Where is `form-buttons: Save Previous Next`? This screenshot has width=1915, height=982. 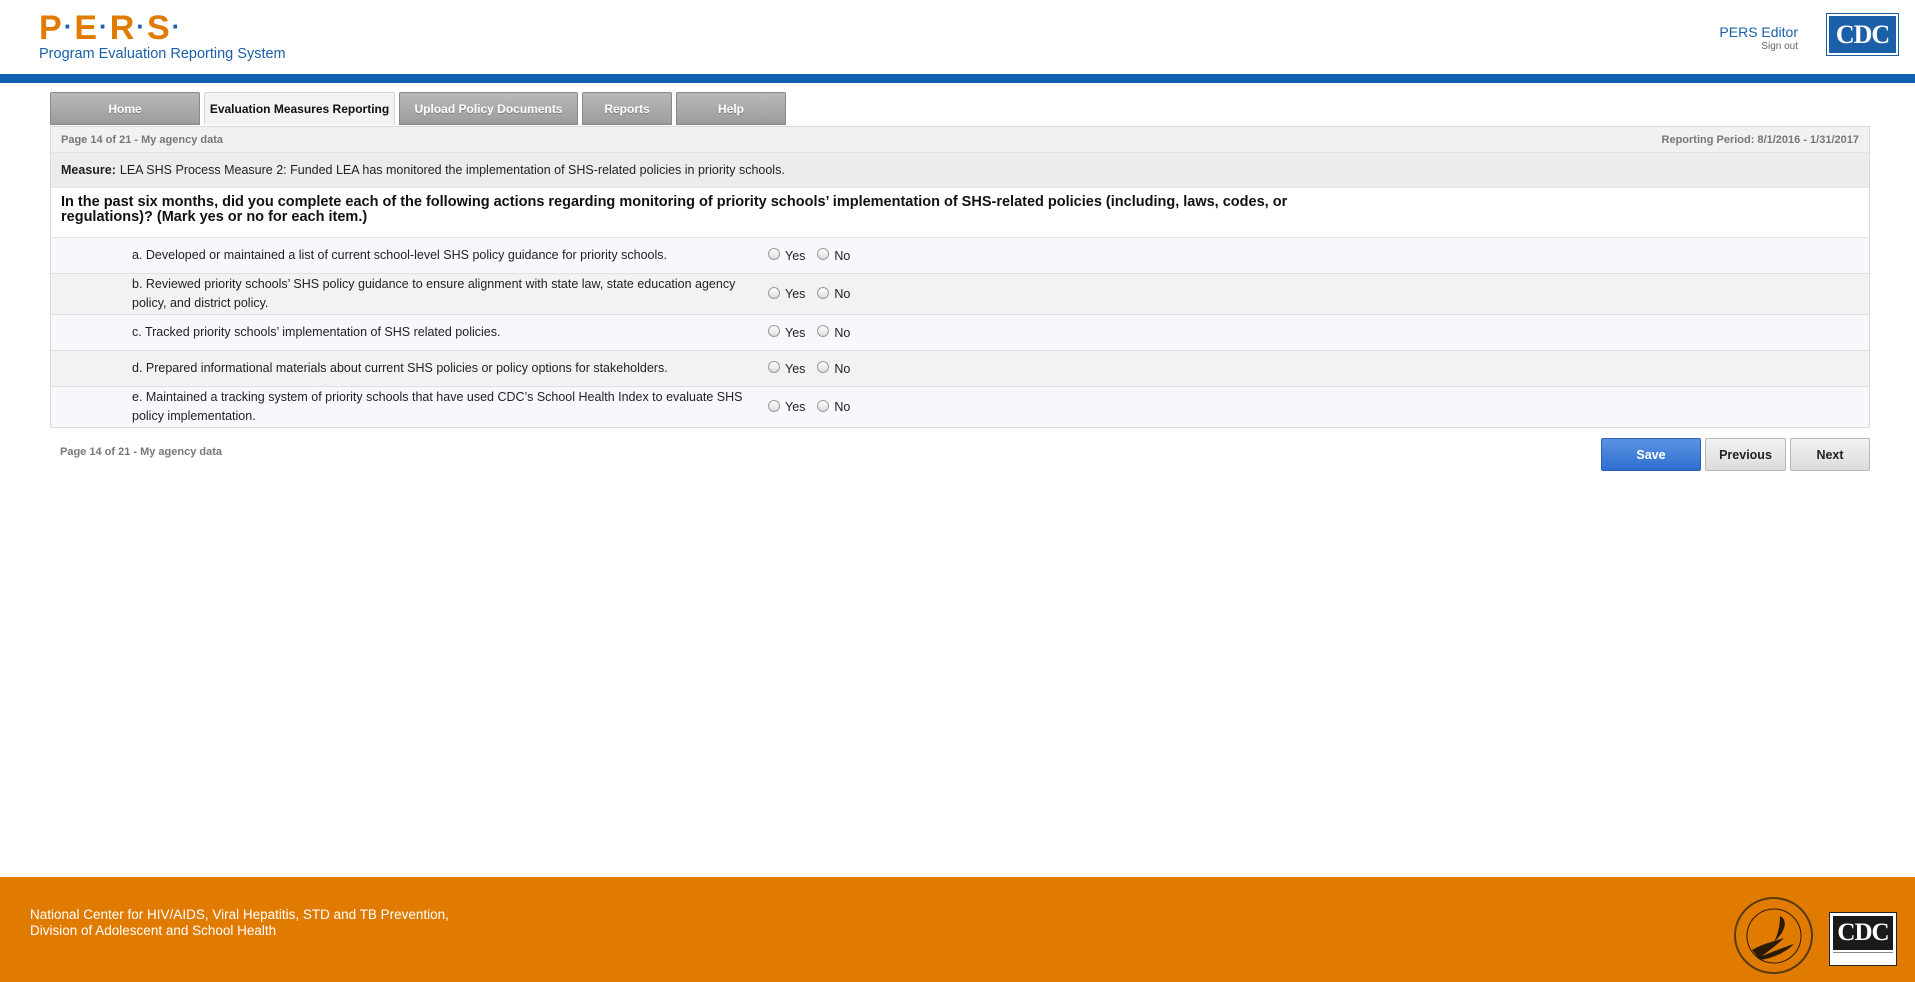 form-buttons: Save Previous Next is located at coordinates (1733, 454).